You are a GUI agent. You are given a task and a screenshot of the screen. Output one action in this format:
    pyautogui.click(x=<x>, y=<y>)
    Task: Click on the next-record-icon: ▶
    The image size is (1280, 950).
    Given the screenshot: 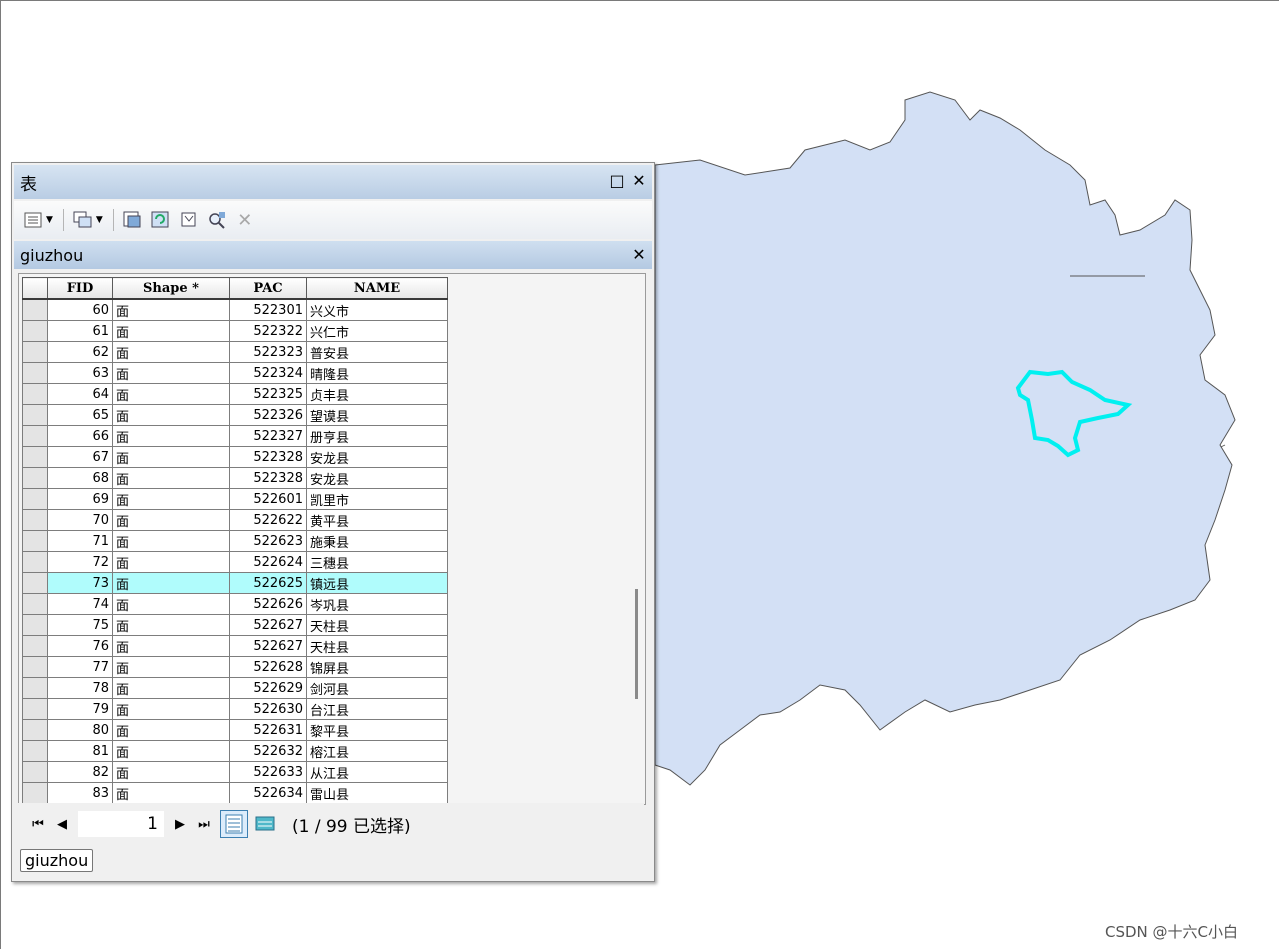 What is the action you would take?
    pyautogui.click(x=180, y=824)
    